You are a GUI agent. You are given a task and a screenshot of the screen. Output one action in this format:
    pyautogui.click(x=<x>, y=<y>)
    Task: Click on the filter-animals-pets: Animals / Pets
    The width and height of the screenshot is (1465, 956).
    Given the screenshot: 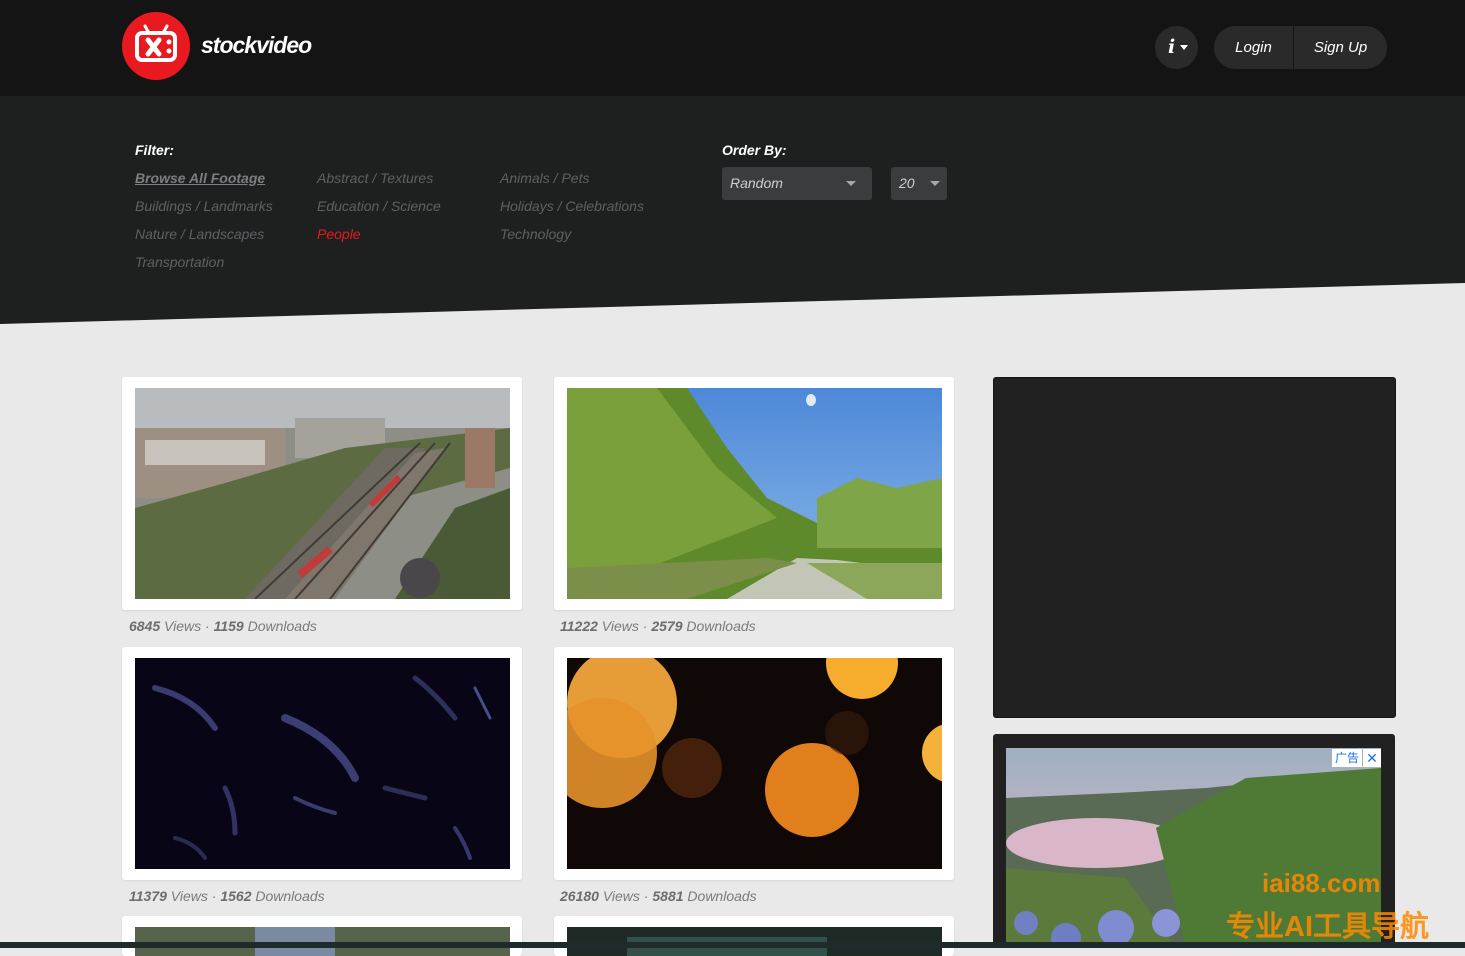 What is the action you would take?
    pyautogui.click(x=572, y=180)
    